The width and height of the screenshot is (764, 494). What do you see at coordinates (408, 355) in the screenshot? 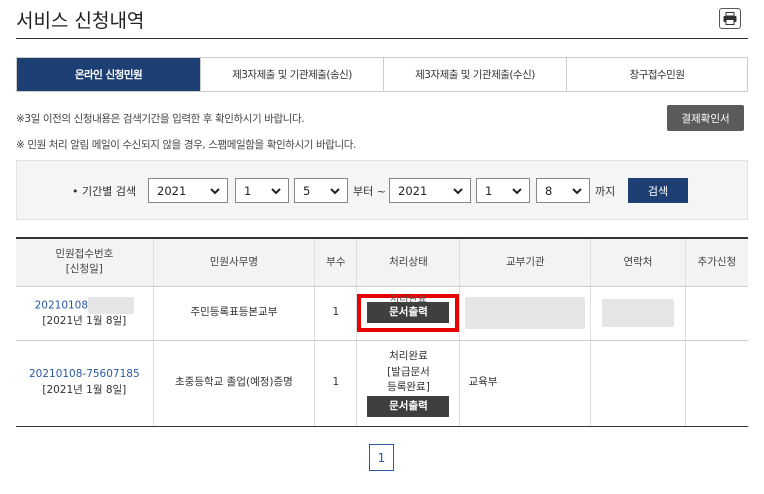
I see `status-text: 처리완료` at bounding box center [408, 355].